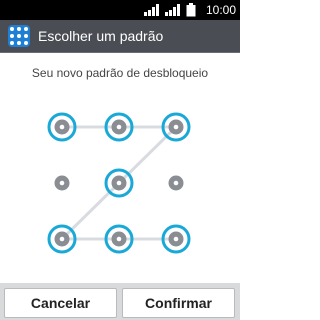 This screenshot has height=320, width=320. Describe the element at coordinates (60, 303) in the screenshot. I see `cancel-button: Cancelar` at that location.